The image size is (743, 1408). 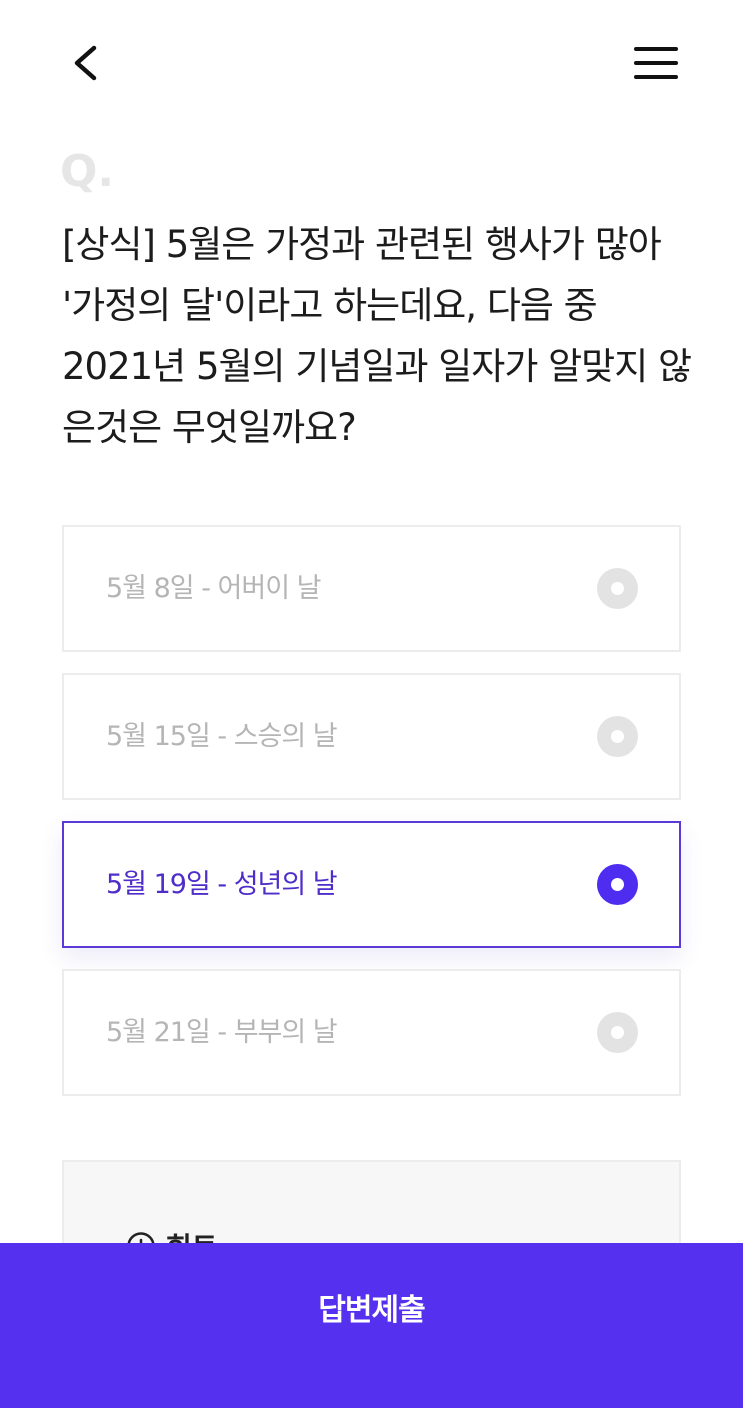 I want to click on menu-button, so click(x=656, y=63).